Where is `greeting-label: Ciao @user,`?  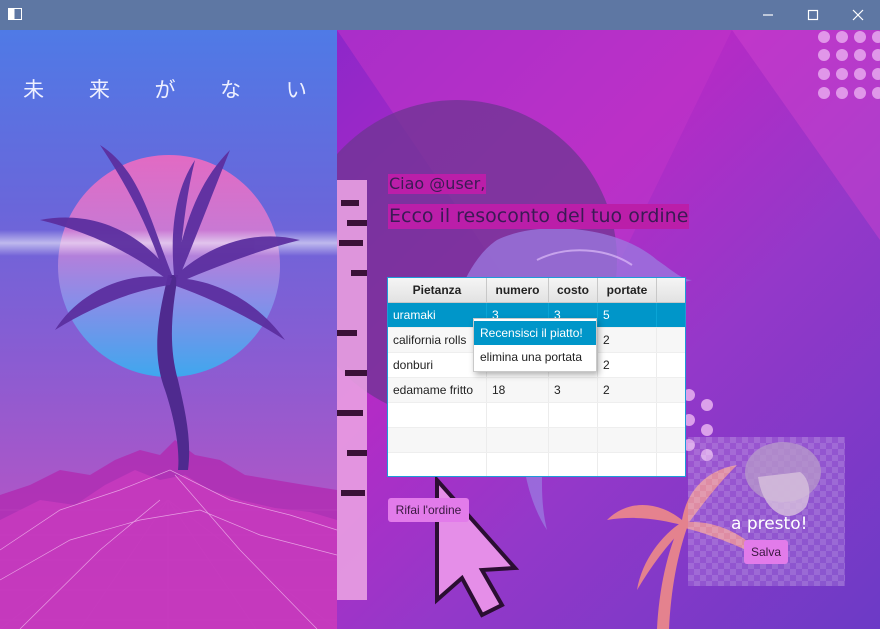
greeting-label: Ciao @user, is located at coordinates (437, 184).